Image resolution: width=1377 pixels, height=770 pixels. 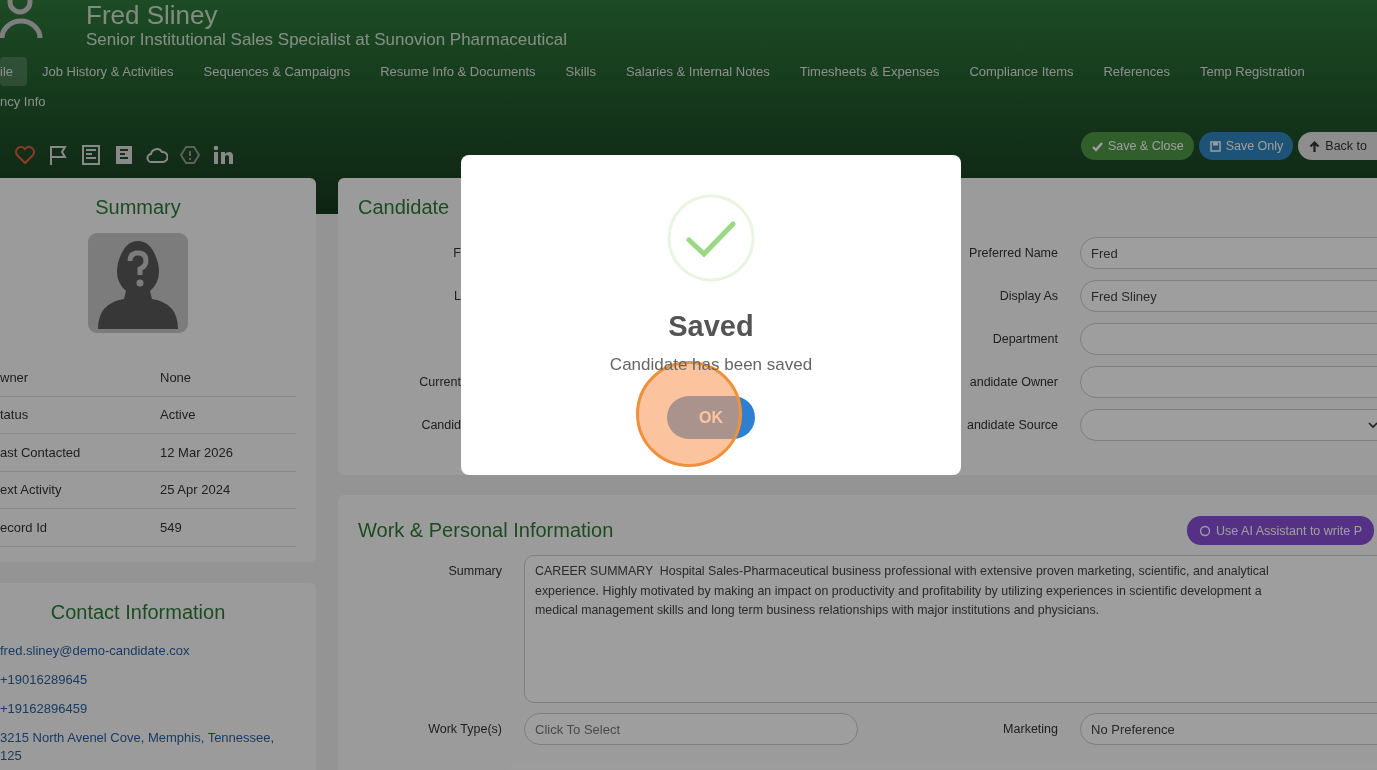 What do you see at coordinates (1280, 530) in the screenshot?
I see `ai-assistant-button: Use AI Assistant to write P` at bounding box center [1280, 530].